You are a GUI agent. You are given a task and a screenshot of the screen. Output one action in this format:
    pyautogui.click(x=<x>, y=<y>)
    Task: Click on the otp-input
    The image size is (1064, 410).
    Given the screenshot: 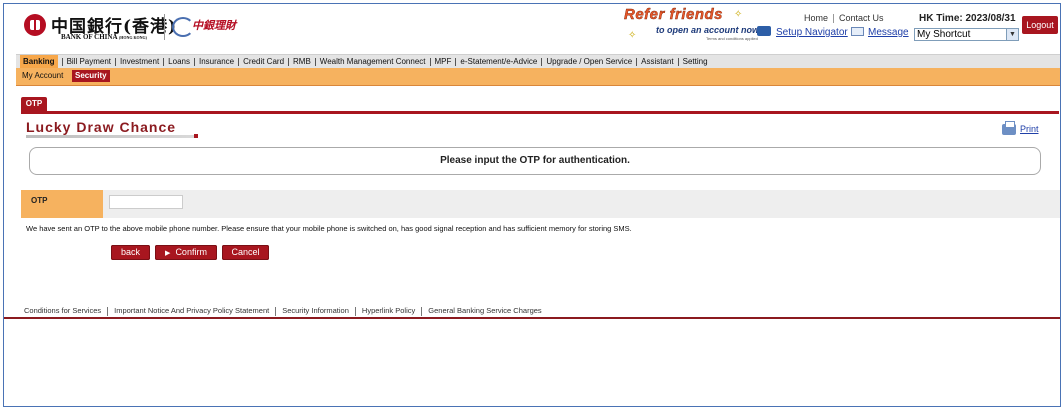 What is the action you would take?
    pyautogui.click(x=146, y=202)
    